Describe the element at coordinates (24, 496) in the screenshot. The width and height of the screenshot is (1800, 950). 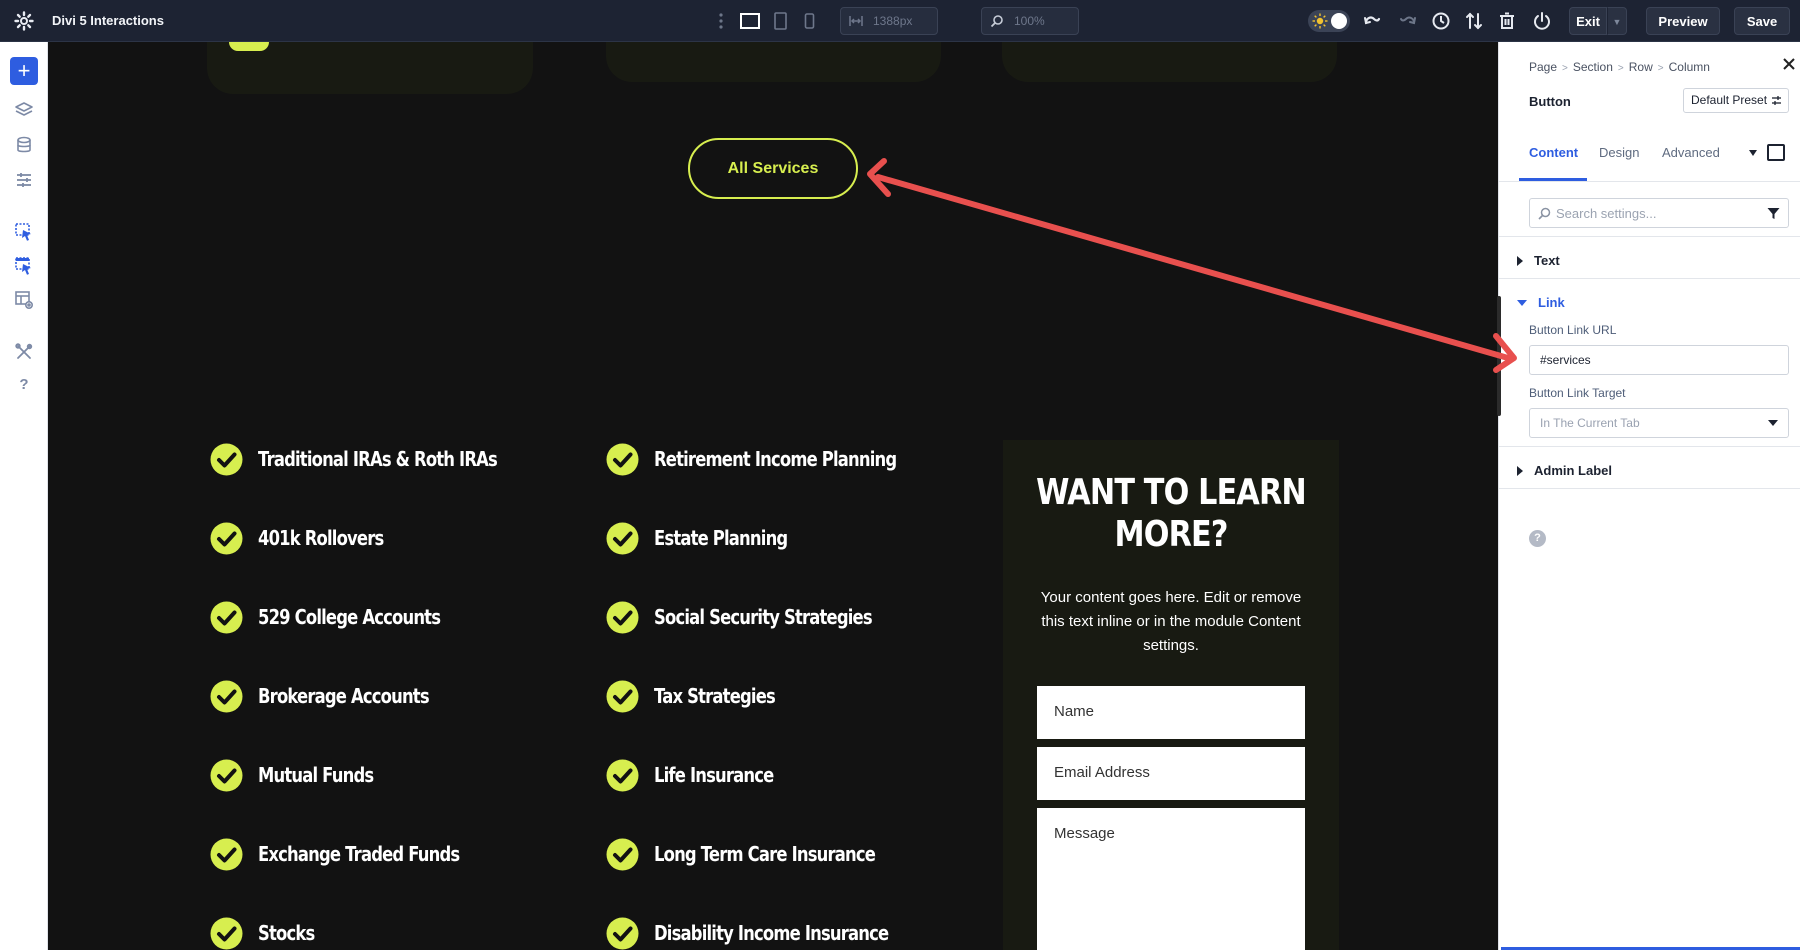
I see `left-sidebar: + ?` at that location.